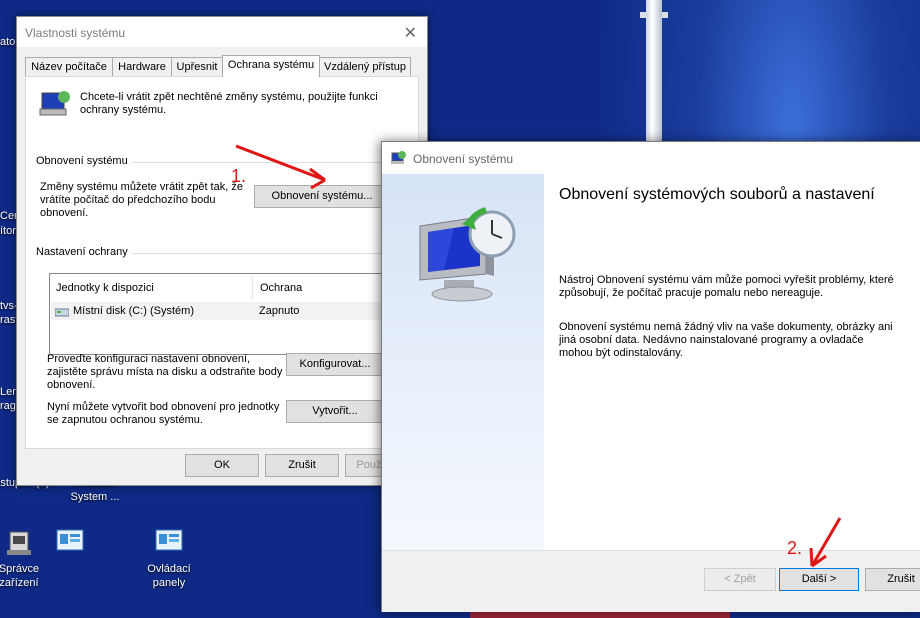 The image size is (920, 618). What do you see at coordinates (280, 167) in the screenshot?
I see `arrow-1-icon` at bounding box center [280, 167].